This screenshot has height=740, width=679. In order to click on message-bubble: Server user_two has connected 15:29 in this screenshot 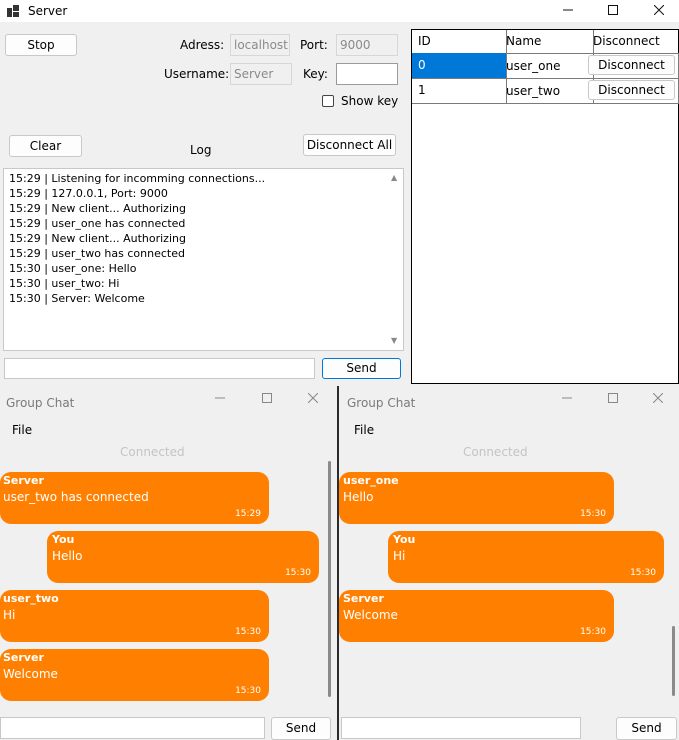, I will do `click(134, 498)`.